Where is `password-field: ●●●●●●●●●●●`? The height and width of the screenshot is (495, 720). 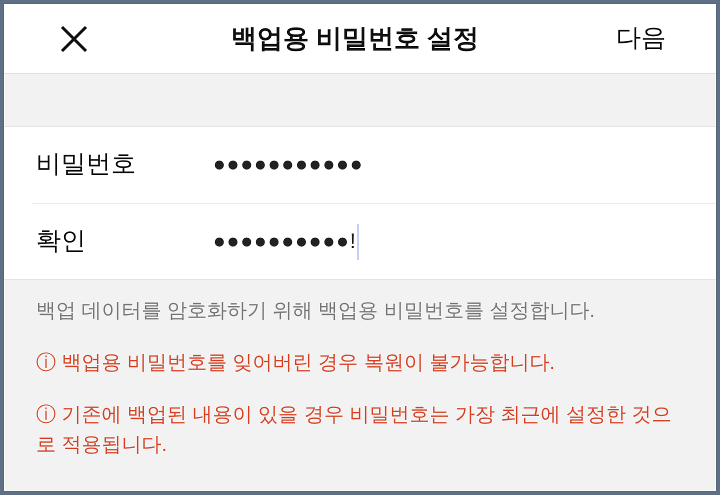
password-field: ●●●●●●●●●●● is located at coordinates (464, 165).